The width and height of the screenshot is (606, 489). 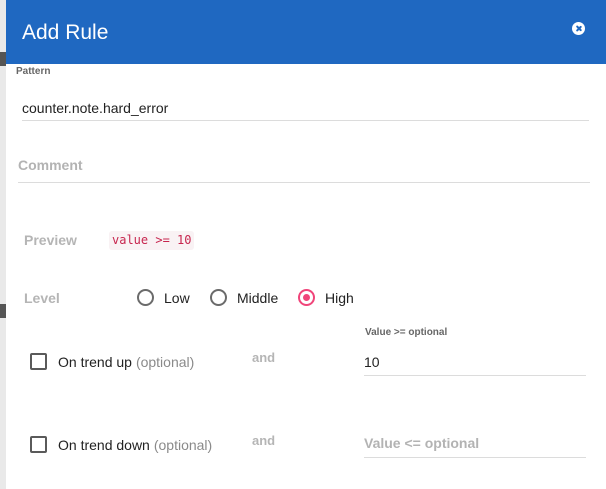 What do you see at coordinates (183, 444) in the screenshot?
I see `trend-down-optional: (optional)` at bounding box center [183, 444].